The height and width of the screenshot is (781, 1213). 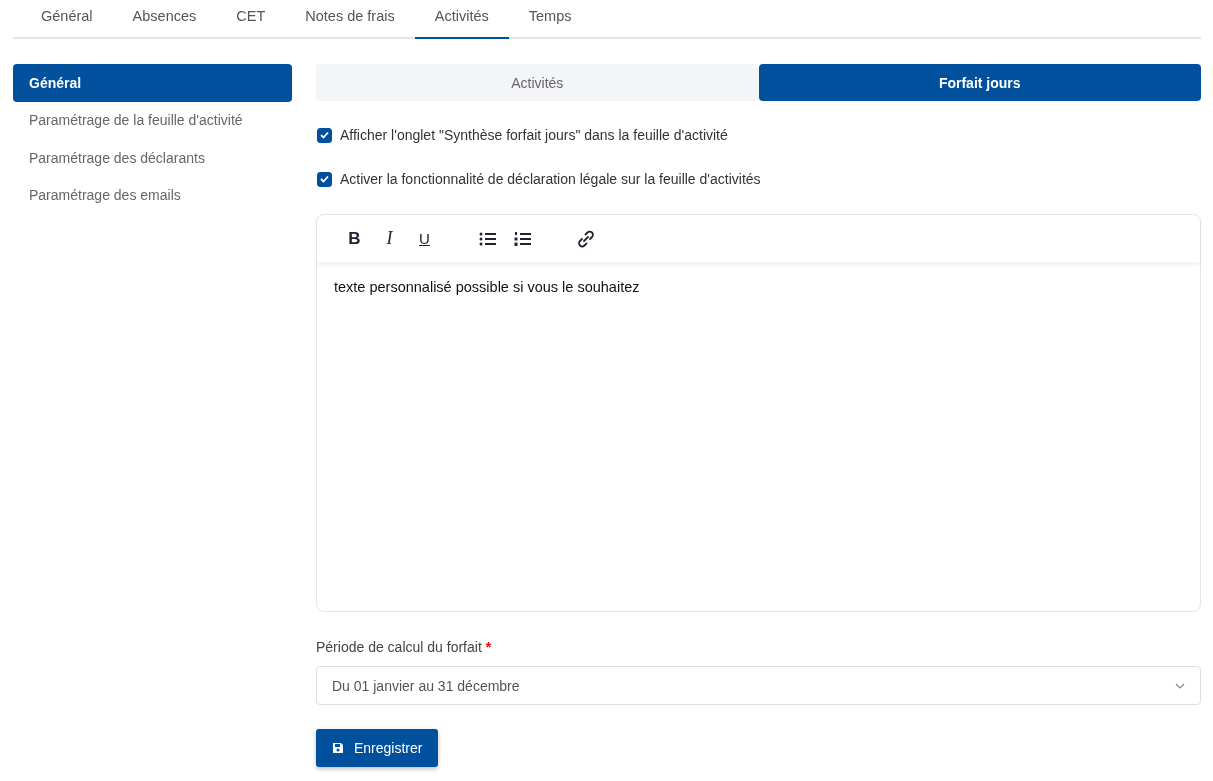 I want to click on chevron-down-icon, so click(x=1180, y=685).